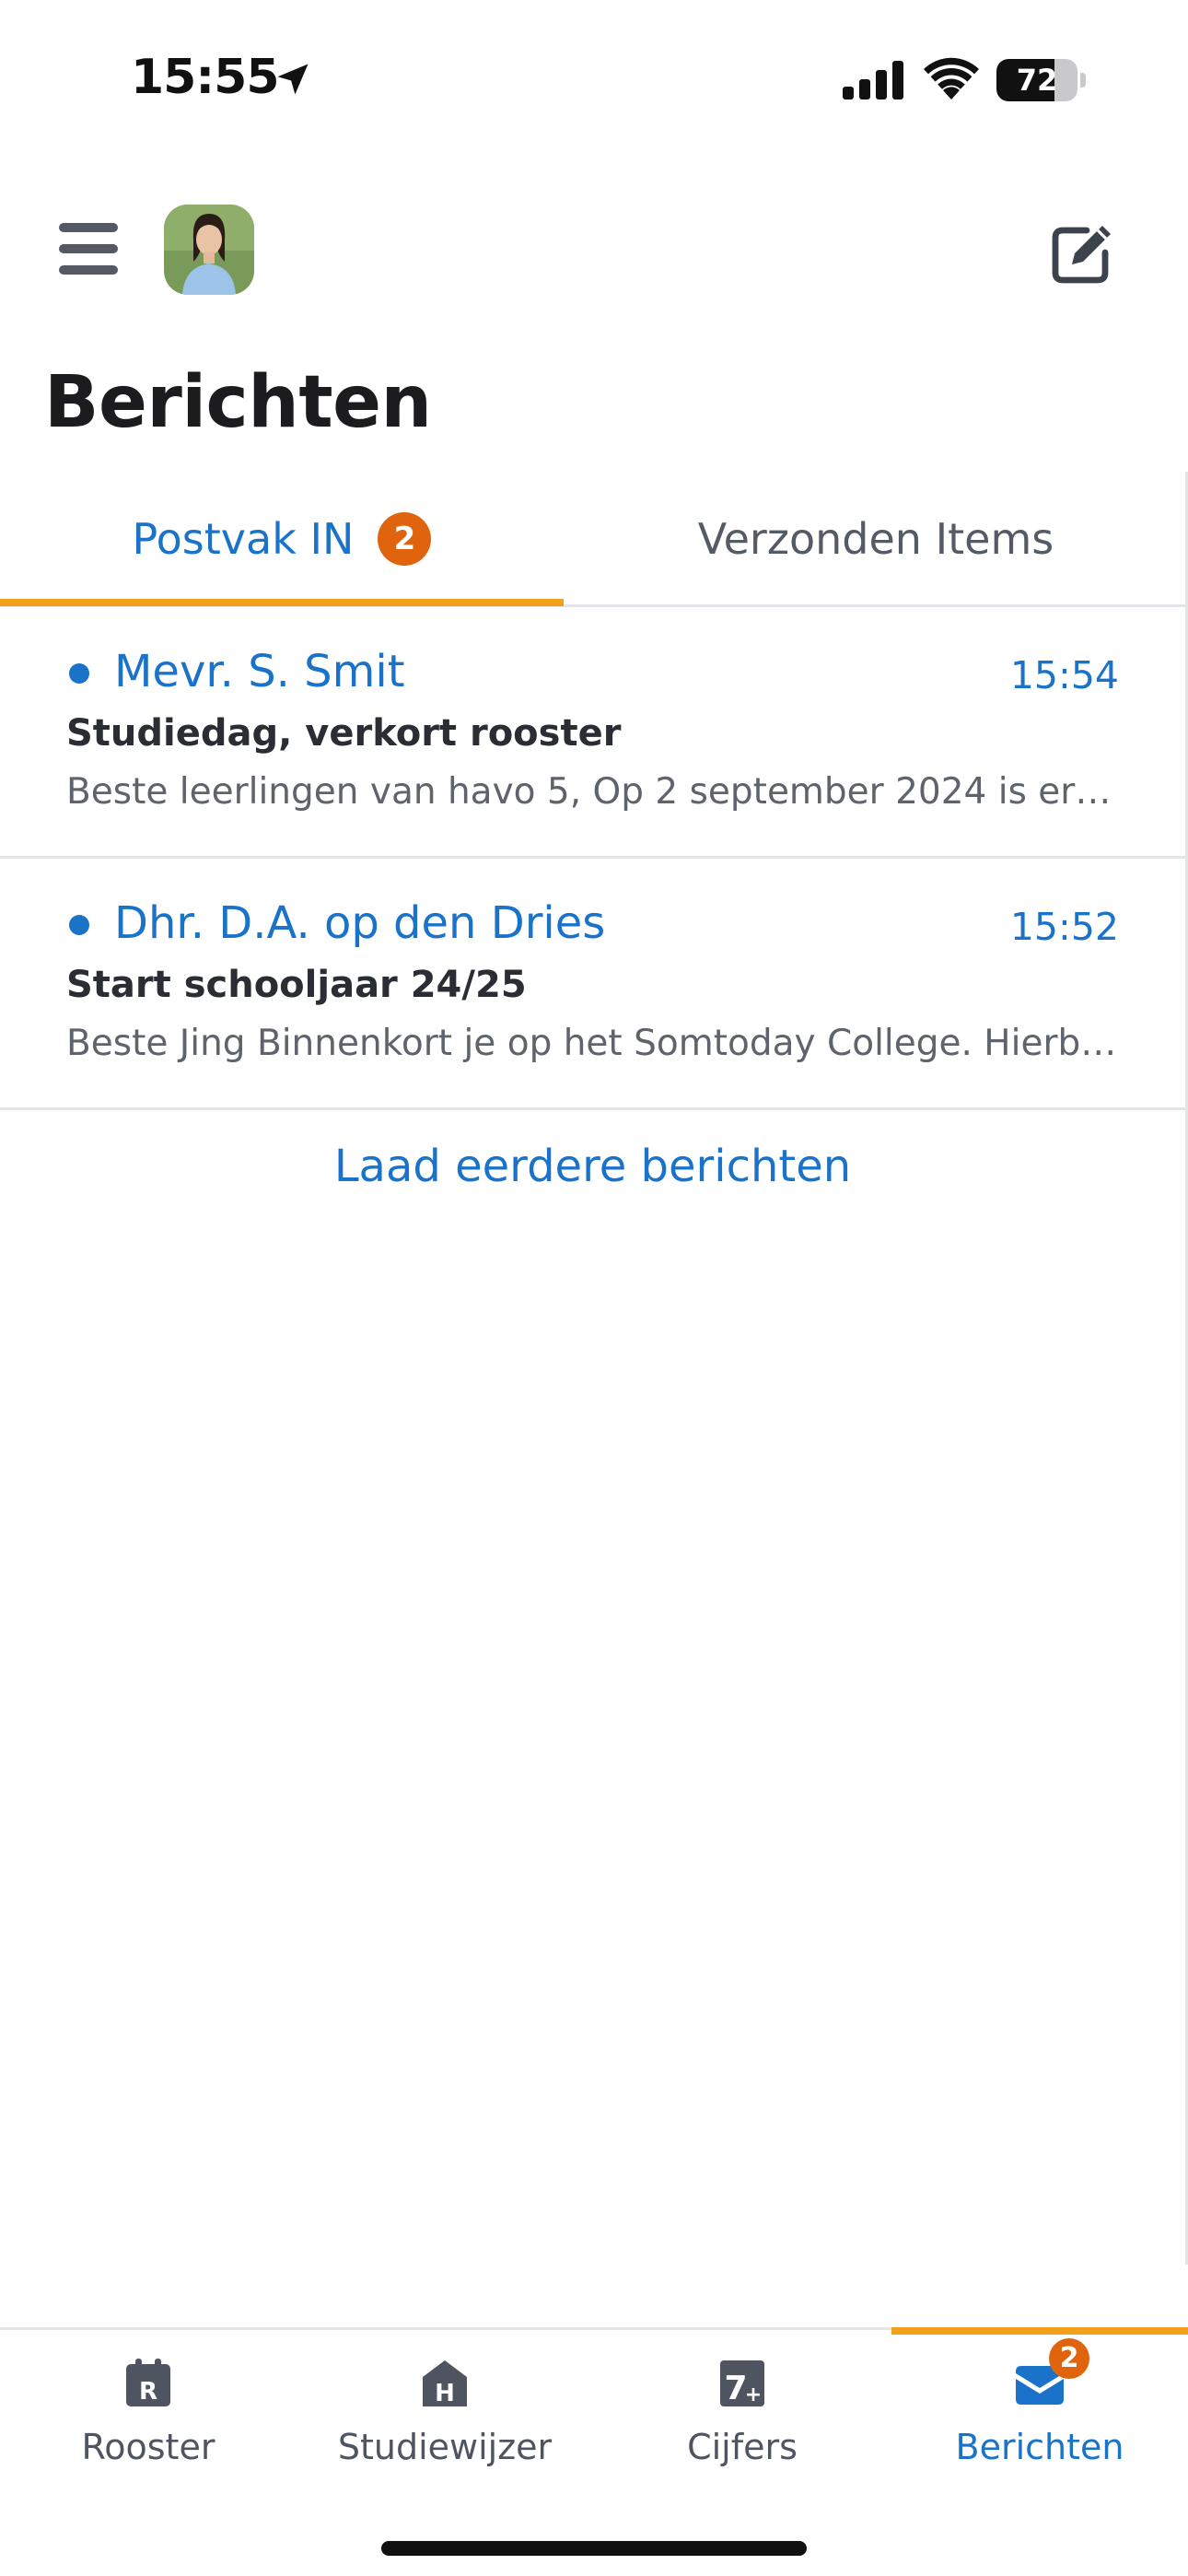 This screenshot has height=2576, width=1188. I want to click on nav-label: Cijfers, so click(742, 2447).